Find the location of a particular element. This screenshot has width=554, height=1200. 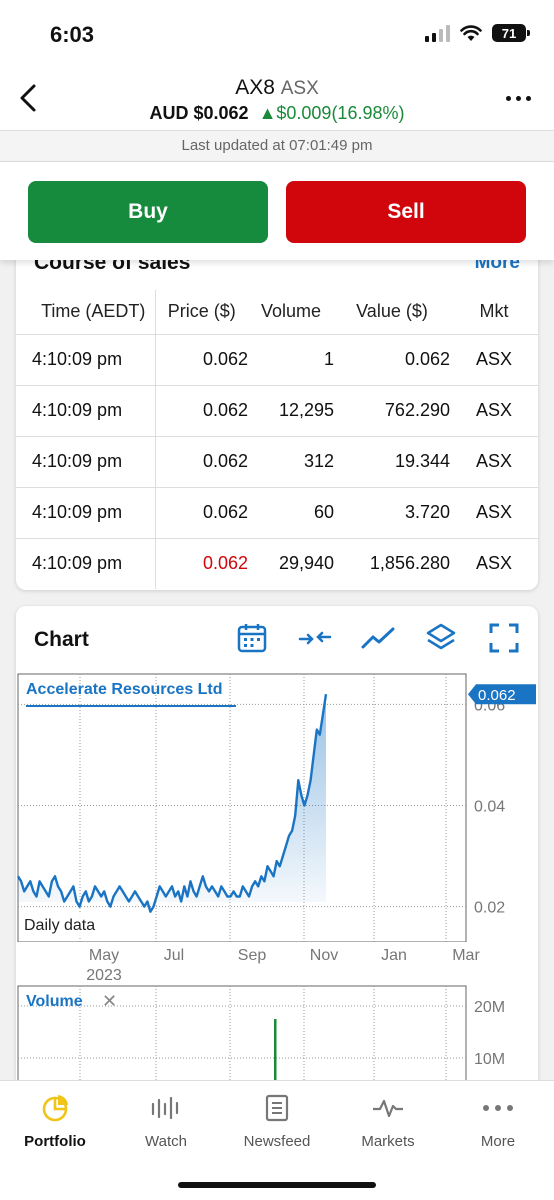

column-header: Mkt is located at coordinates (494, 312).